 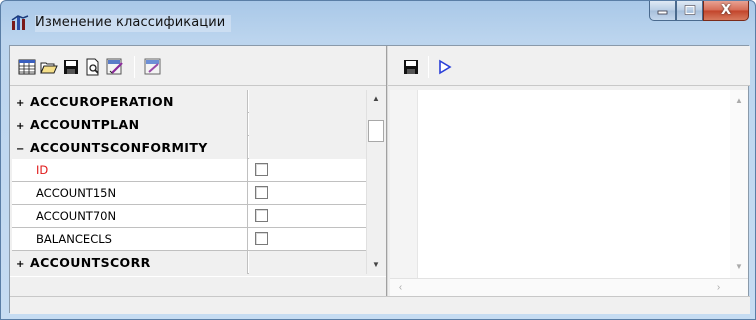 I want to click on tree-field-row: ID, so click(x=189, y=170).